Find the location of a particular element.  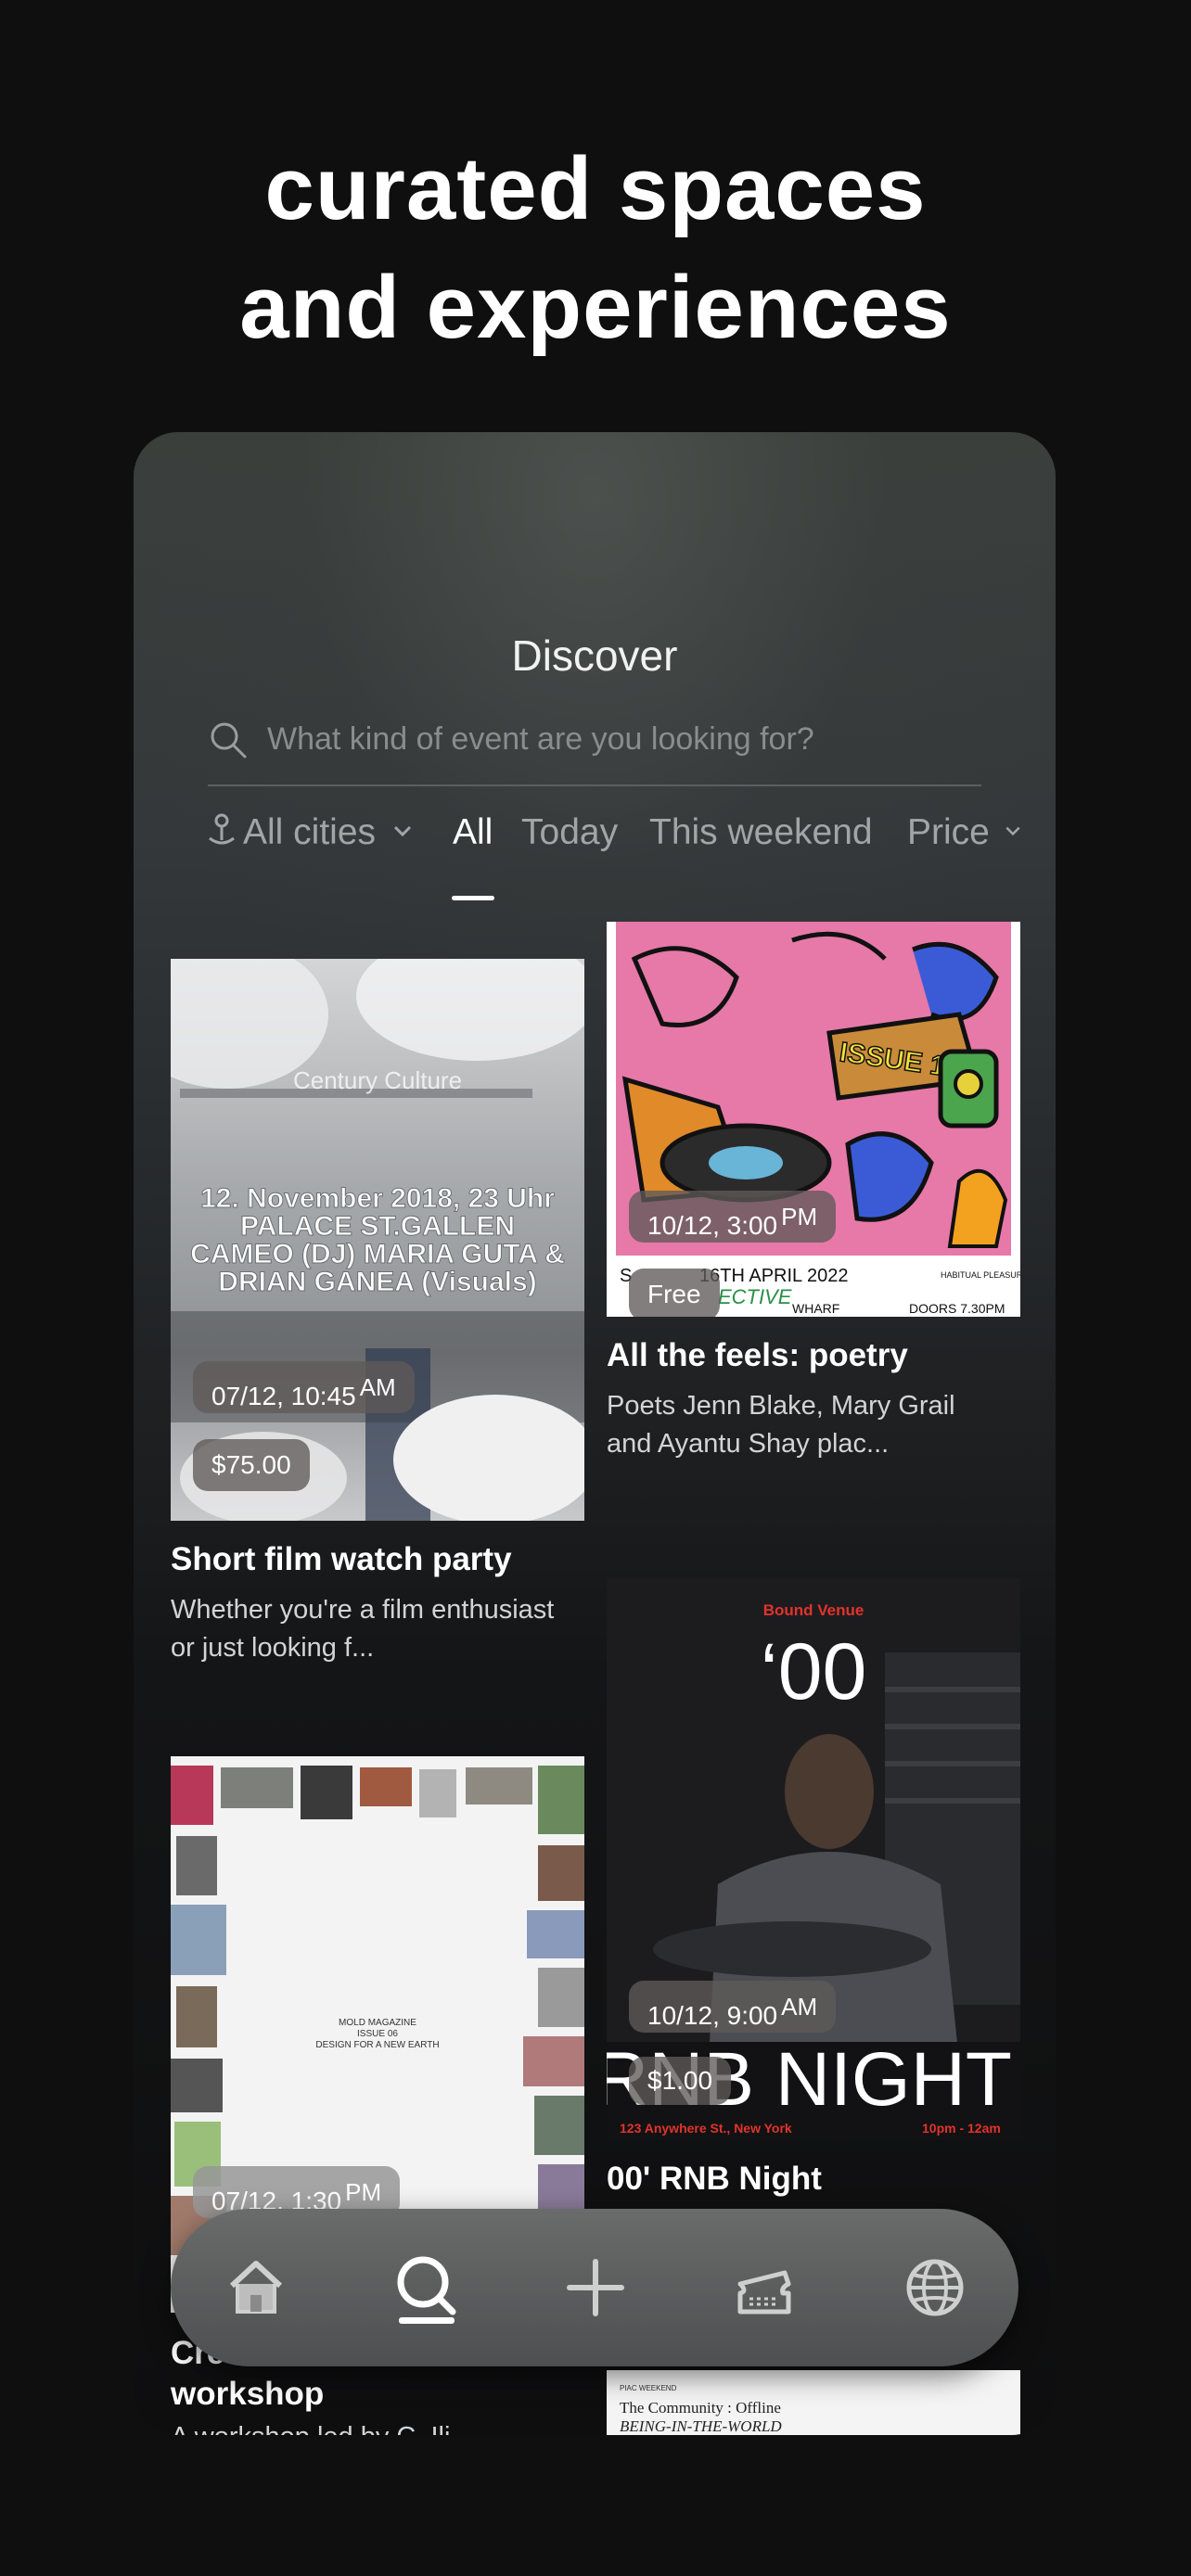

filter-all: All is located at coordinates (473, 833).